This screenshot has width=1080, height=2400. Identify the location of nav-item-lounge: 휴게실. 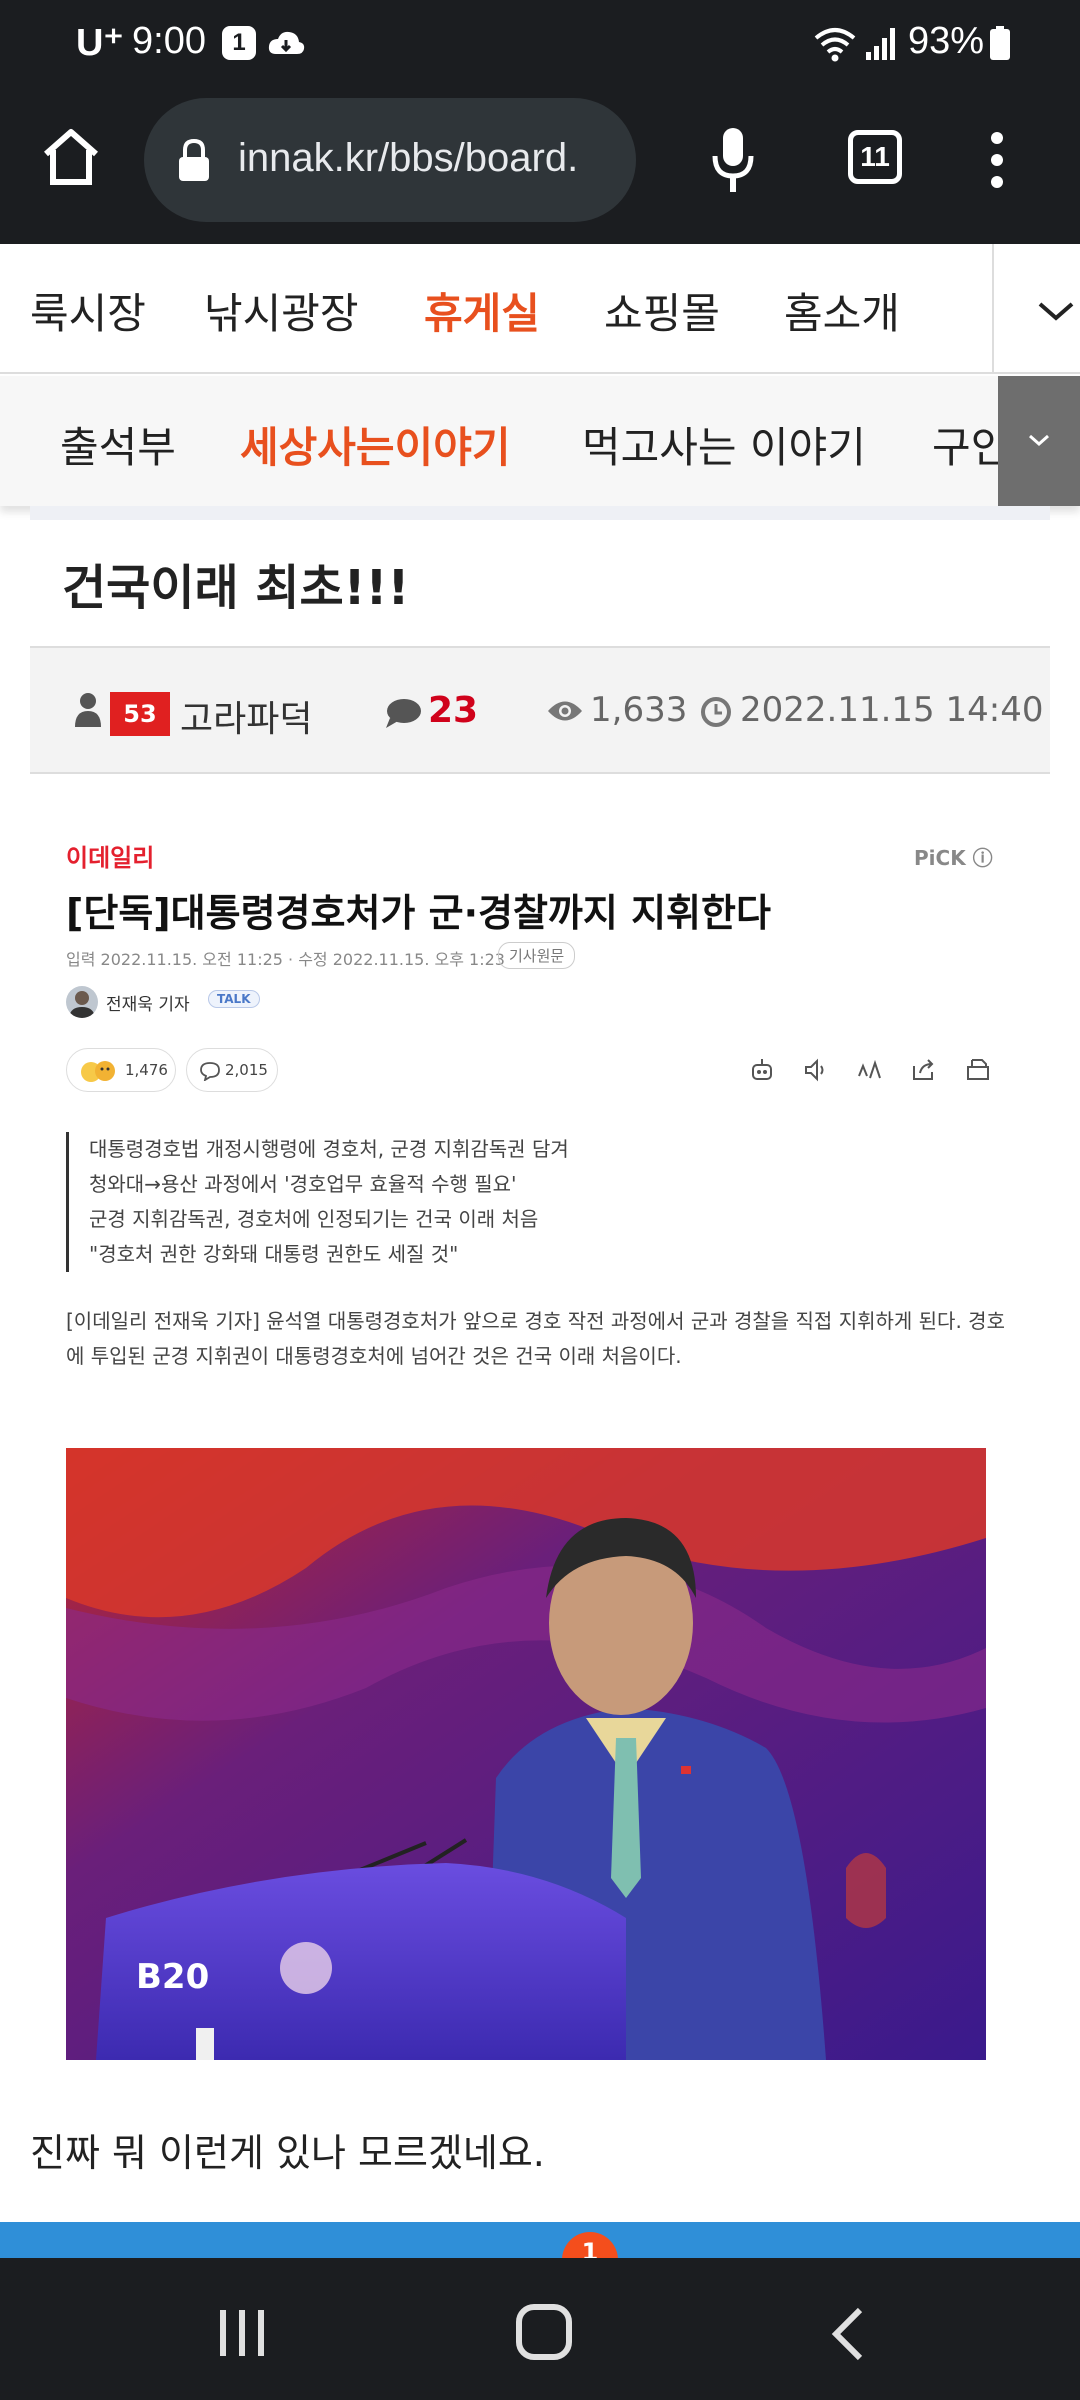
(482, 310).